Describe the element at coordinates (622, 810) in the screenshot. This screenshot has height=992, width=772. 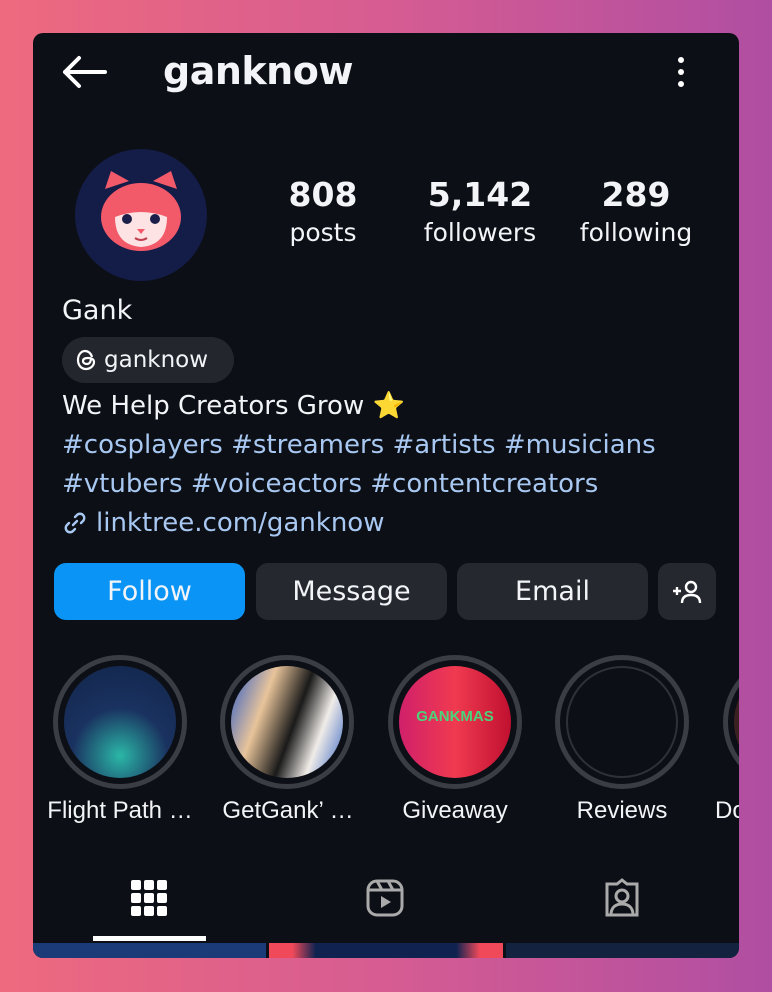
I see `highlight-label: Reviews` at that location.